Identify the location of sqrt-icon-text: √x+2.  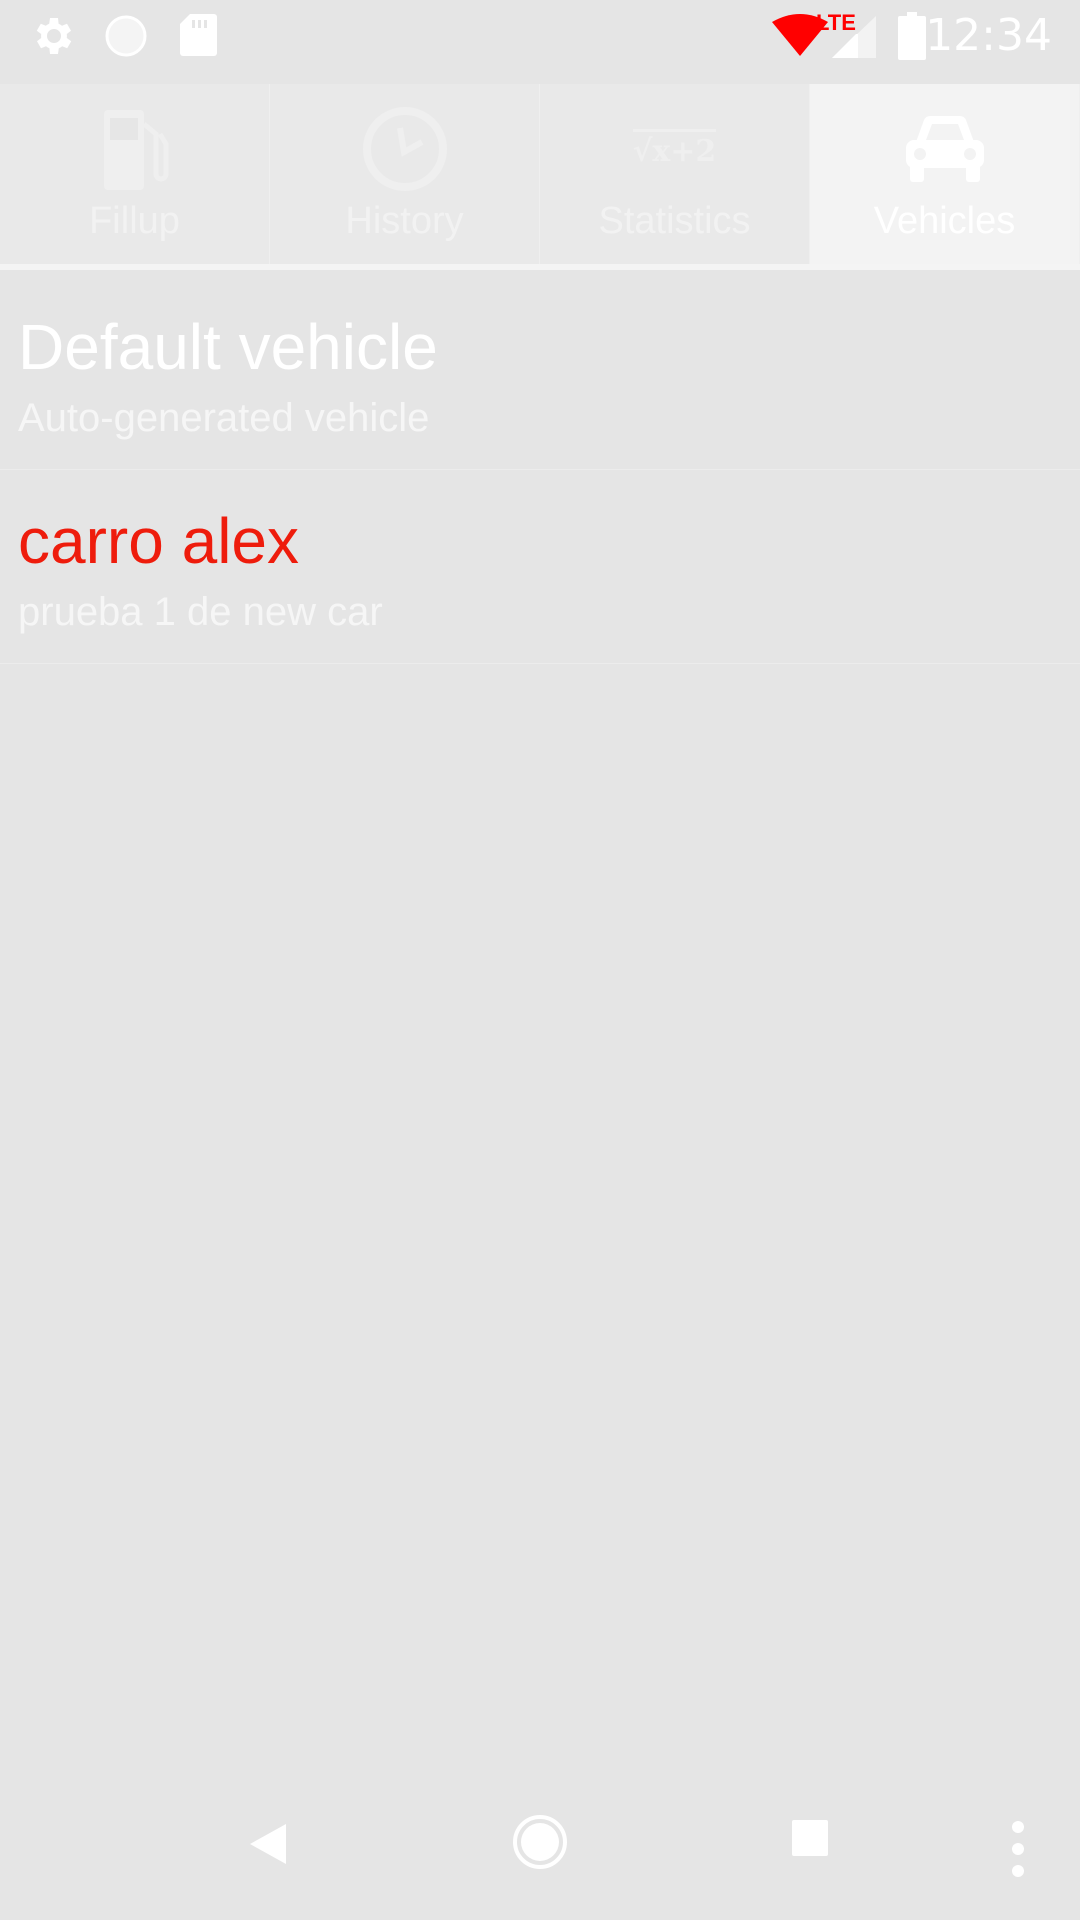
(674, 149).